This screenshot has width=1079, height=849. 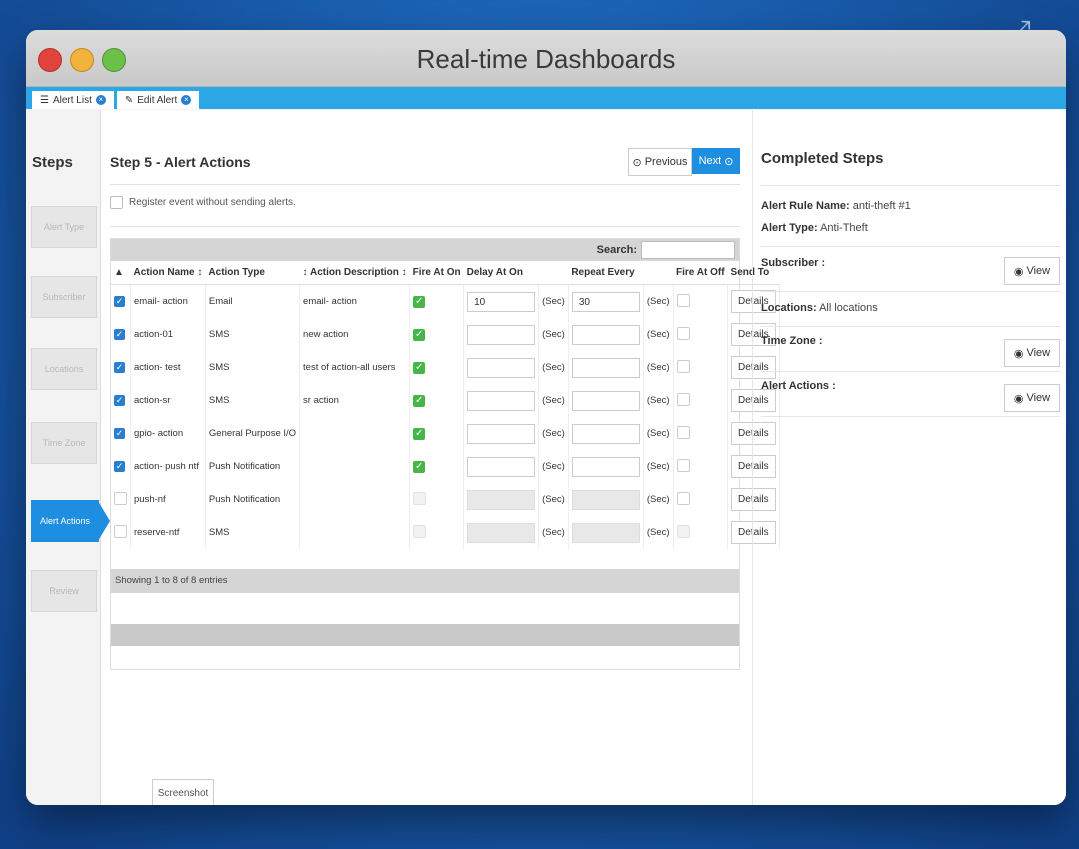 I want to click on column-header: ↕ Action Description ↕, so click(x=354, y=273).